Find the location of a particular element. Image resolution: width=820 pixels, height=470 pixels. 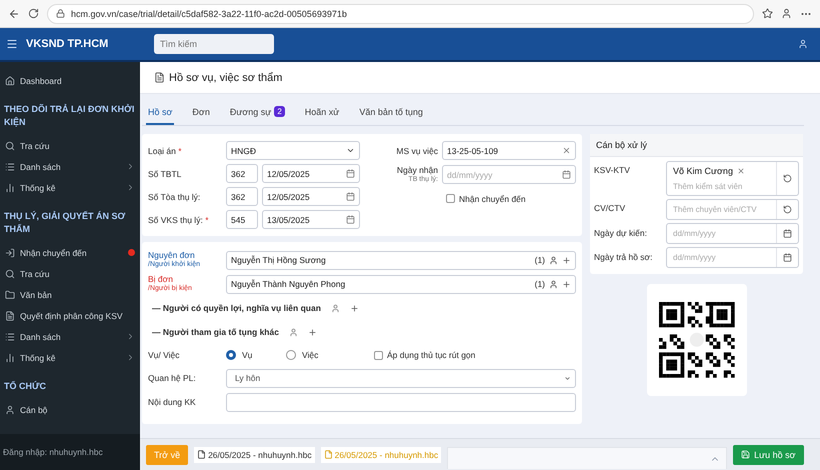

menu-icon is located at coordinates (12, 44).